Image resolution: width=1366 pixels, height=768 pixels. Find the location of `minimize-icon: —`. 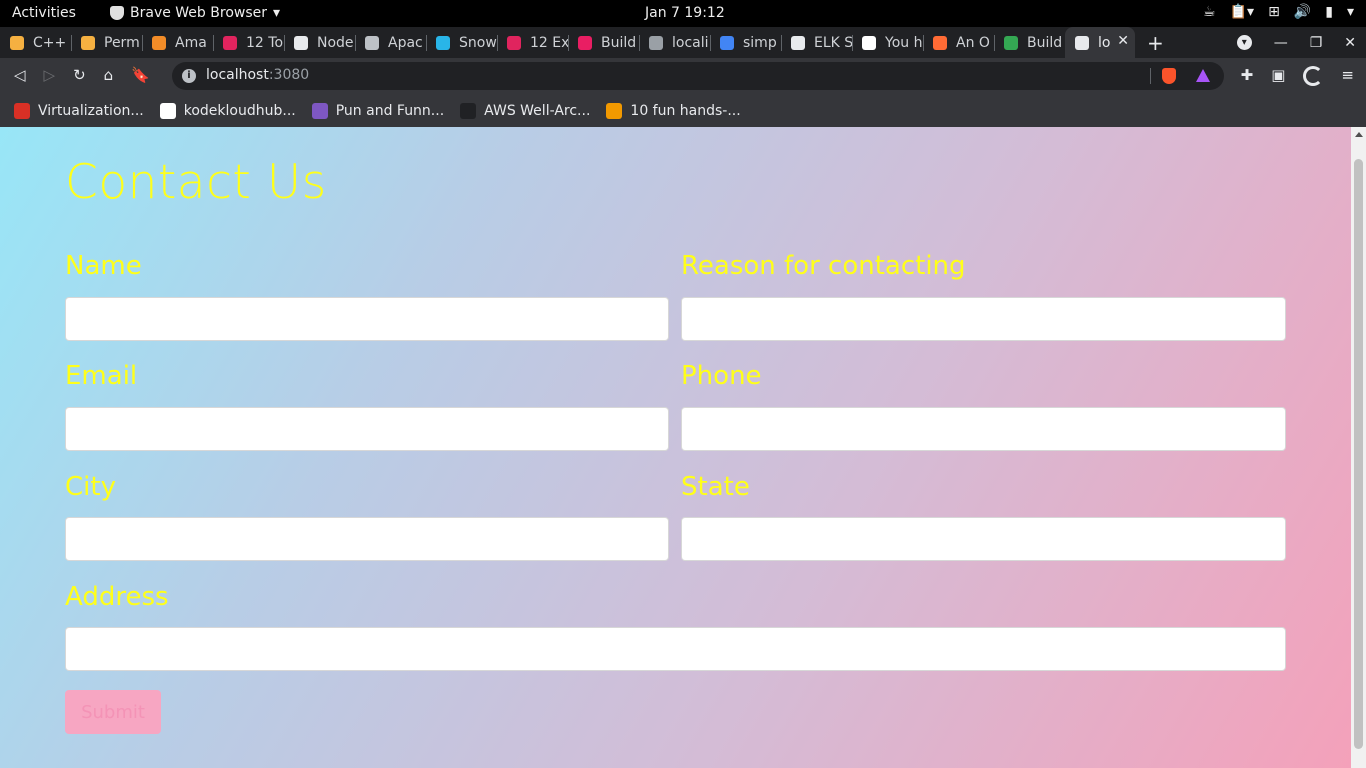

minimize-icon: — is located at coordinates (1281, 43).